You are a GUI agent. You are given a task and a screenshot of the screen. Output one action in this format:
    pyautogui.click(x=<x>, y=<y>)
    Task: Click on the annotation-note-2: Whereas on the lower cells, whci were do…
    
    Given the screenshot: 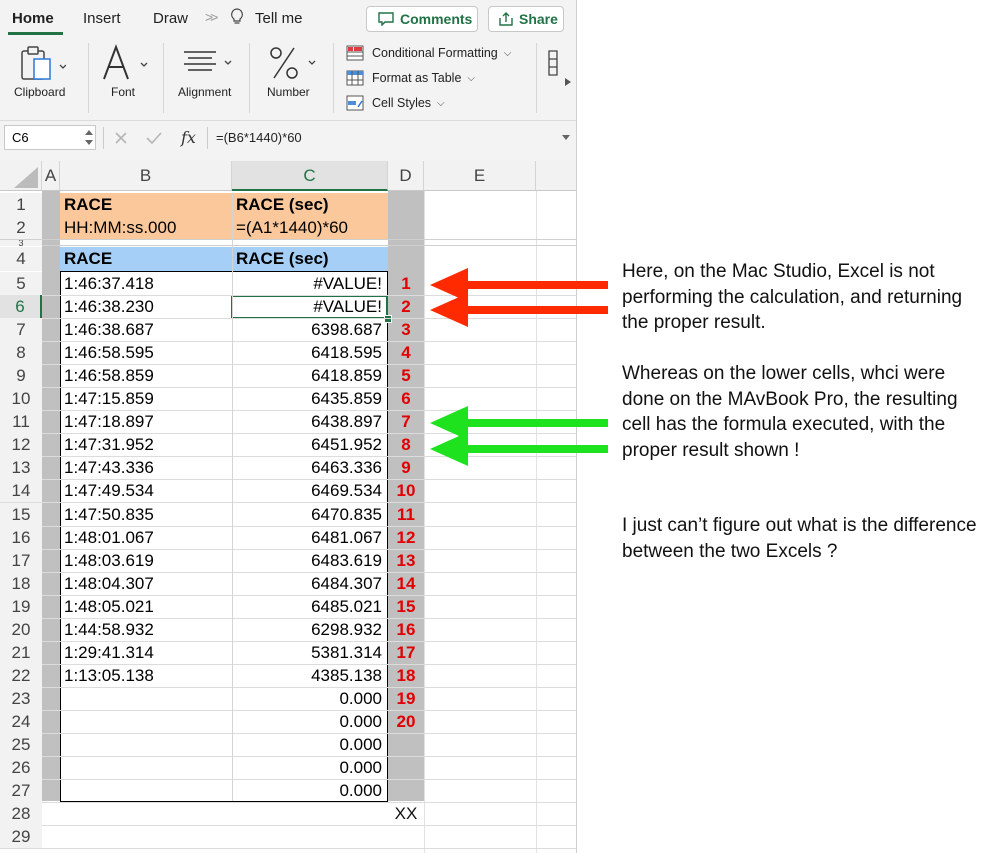 What is the action you would take?
    pyautogui.click(x=790, y=412)
    